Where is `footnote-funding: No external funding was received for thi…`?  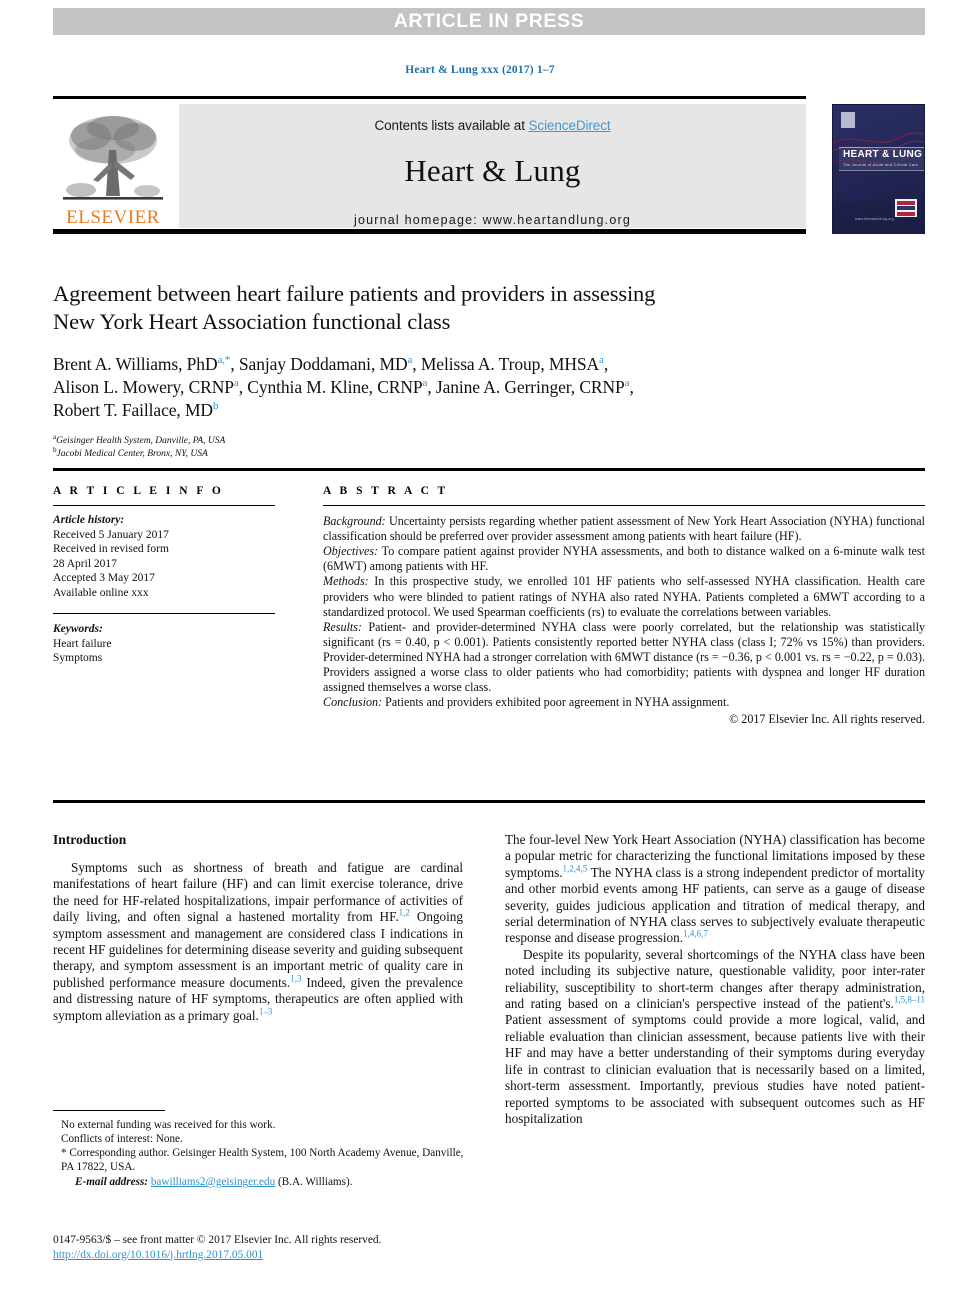 footnote-funding: No external funding was received for thi… is located at coordinates (168, 1125).